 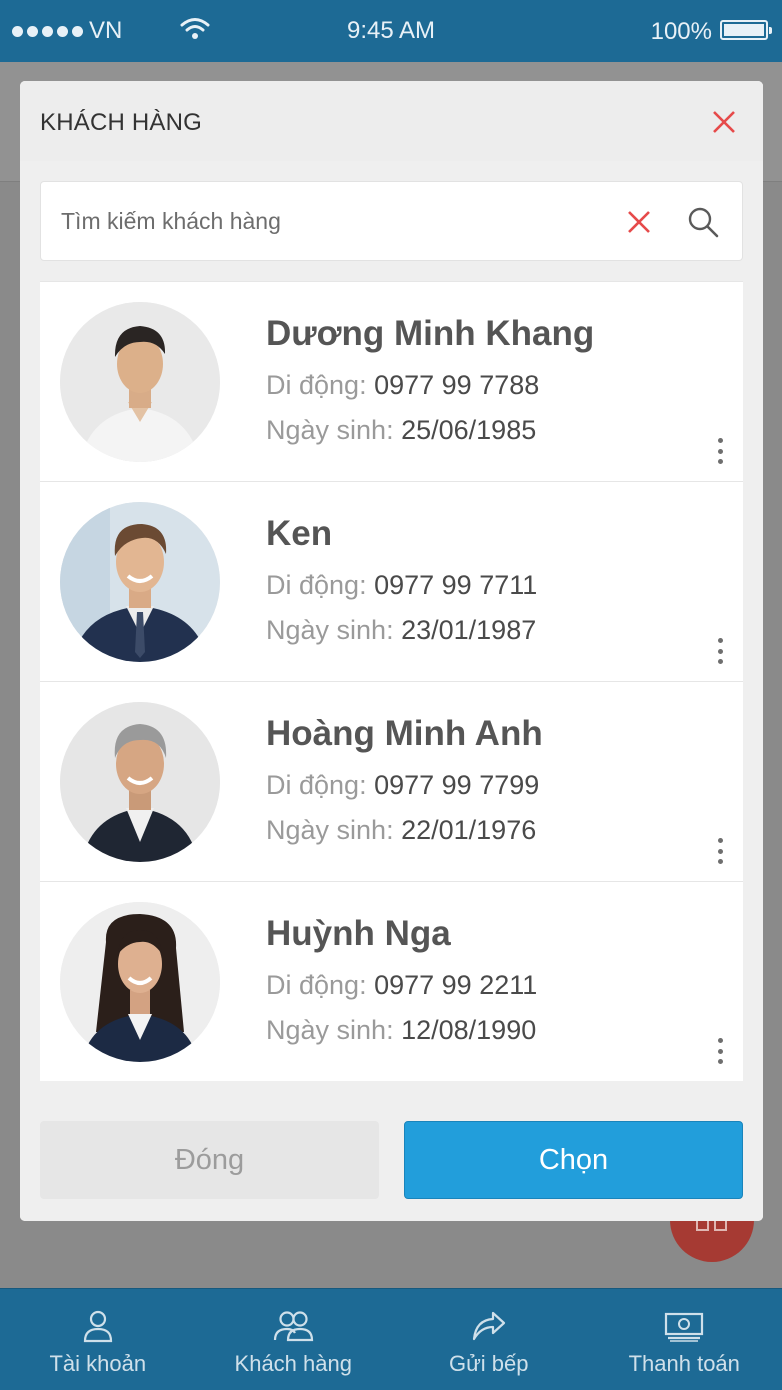 I want to click on bottom-navigation: Tài khoản Khách hàng Gửi bếp Thanh toán, so click(x=391, y=1339).